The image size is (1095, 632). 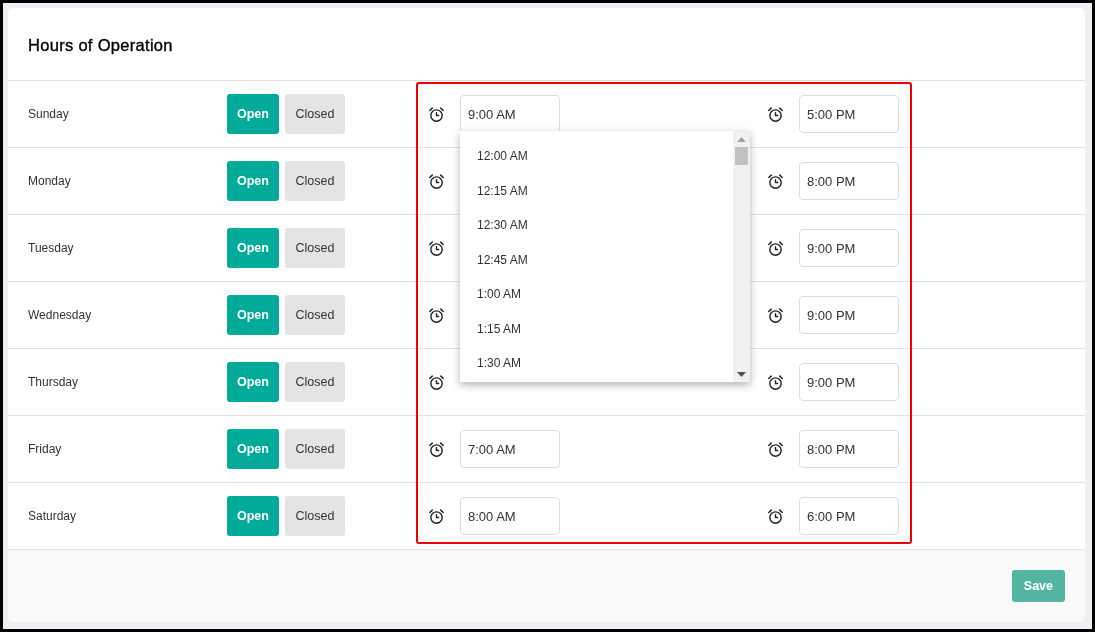 I want to click on day-label: Sunday, so click(x=48, y=114).